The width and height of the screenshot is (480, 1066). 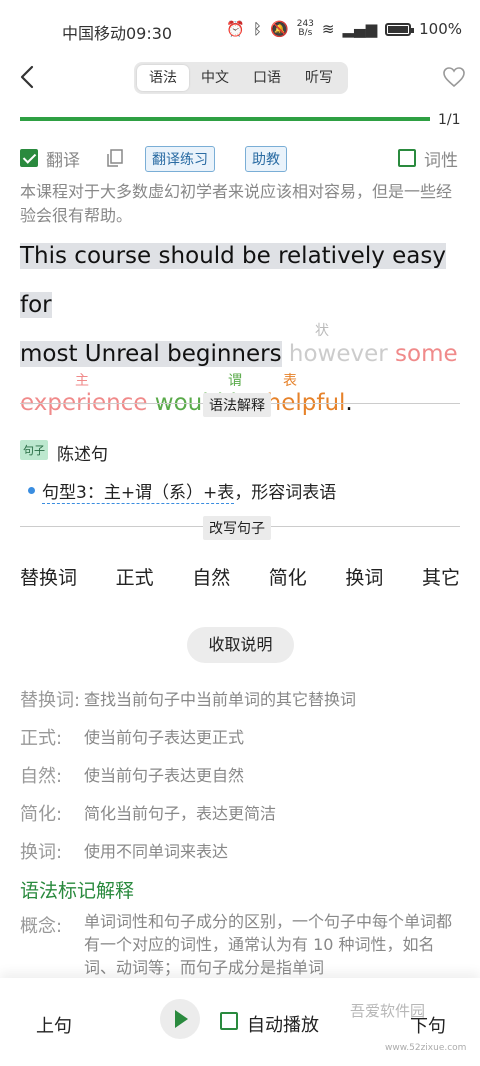 What do you see at coordinates (258, 29) in the screenshot?
I see `bluetooth-icon: ᛒ` at bounding box center [258, 29].